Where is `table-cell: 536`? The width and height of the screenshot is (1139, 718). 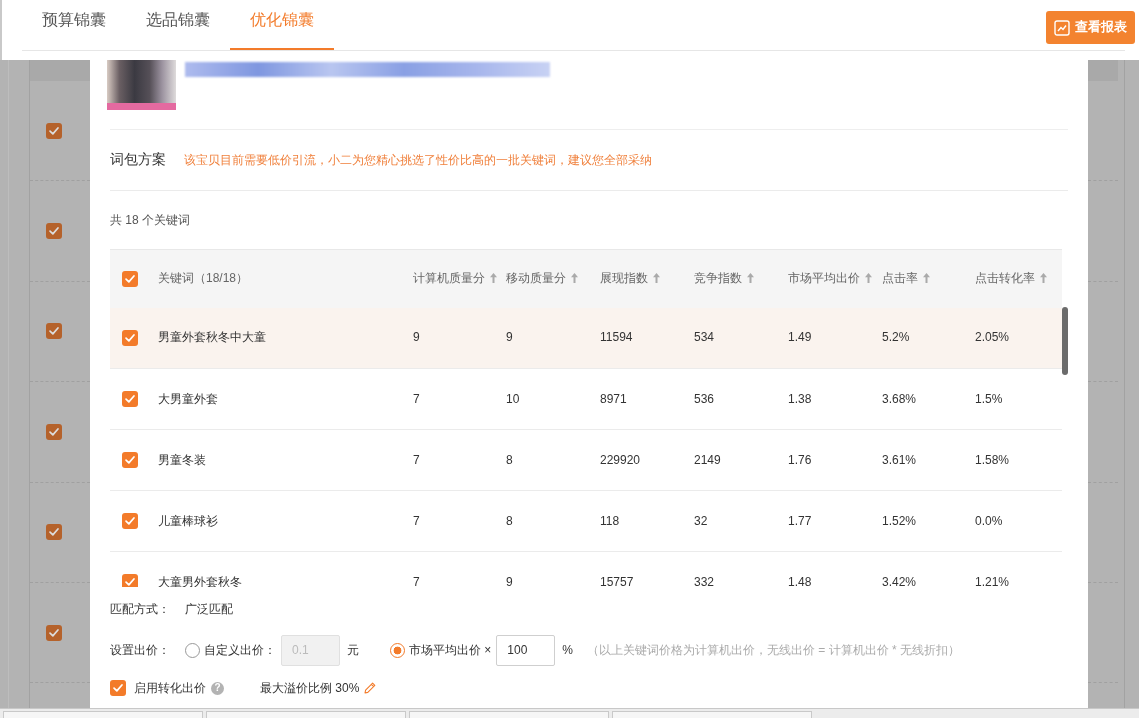 table-cell: 536 is located at coordinates (741, 399).